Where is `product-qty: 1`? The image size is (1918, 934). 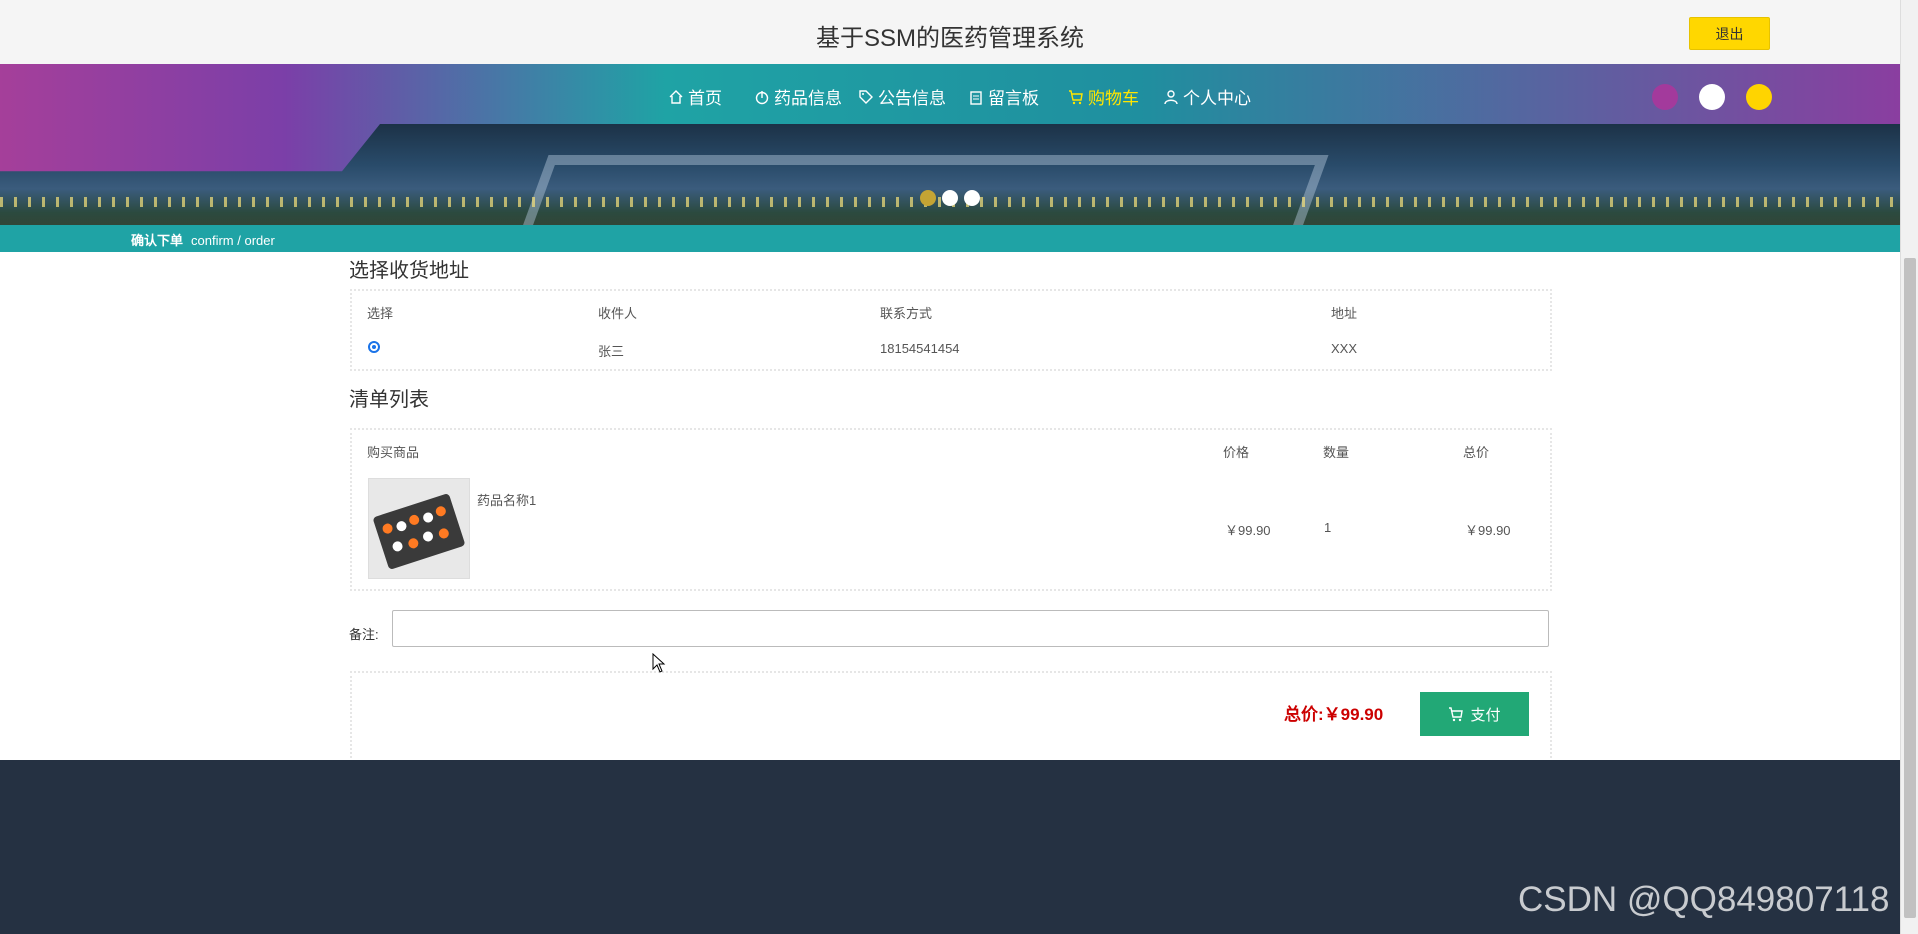
product-qty: 1 is located at coordinates (1328, 527).